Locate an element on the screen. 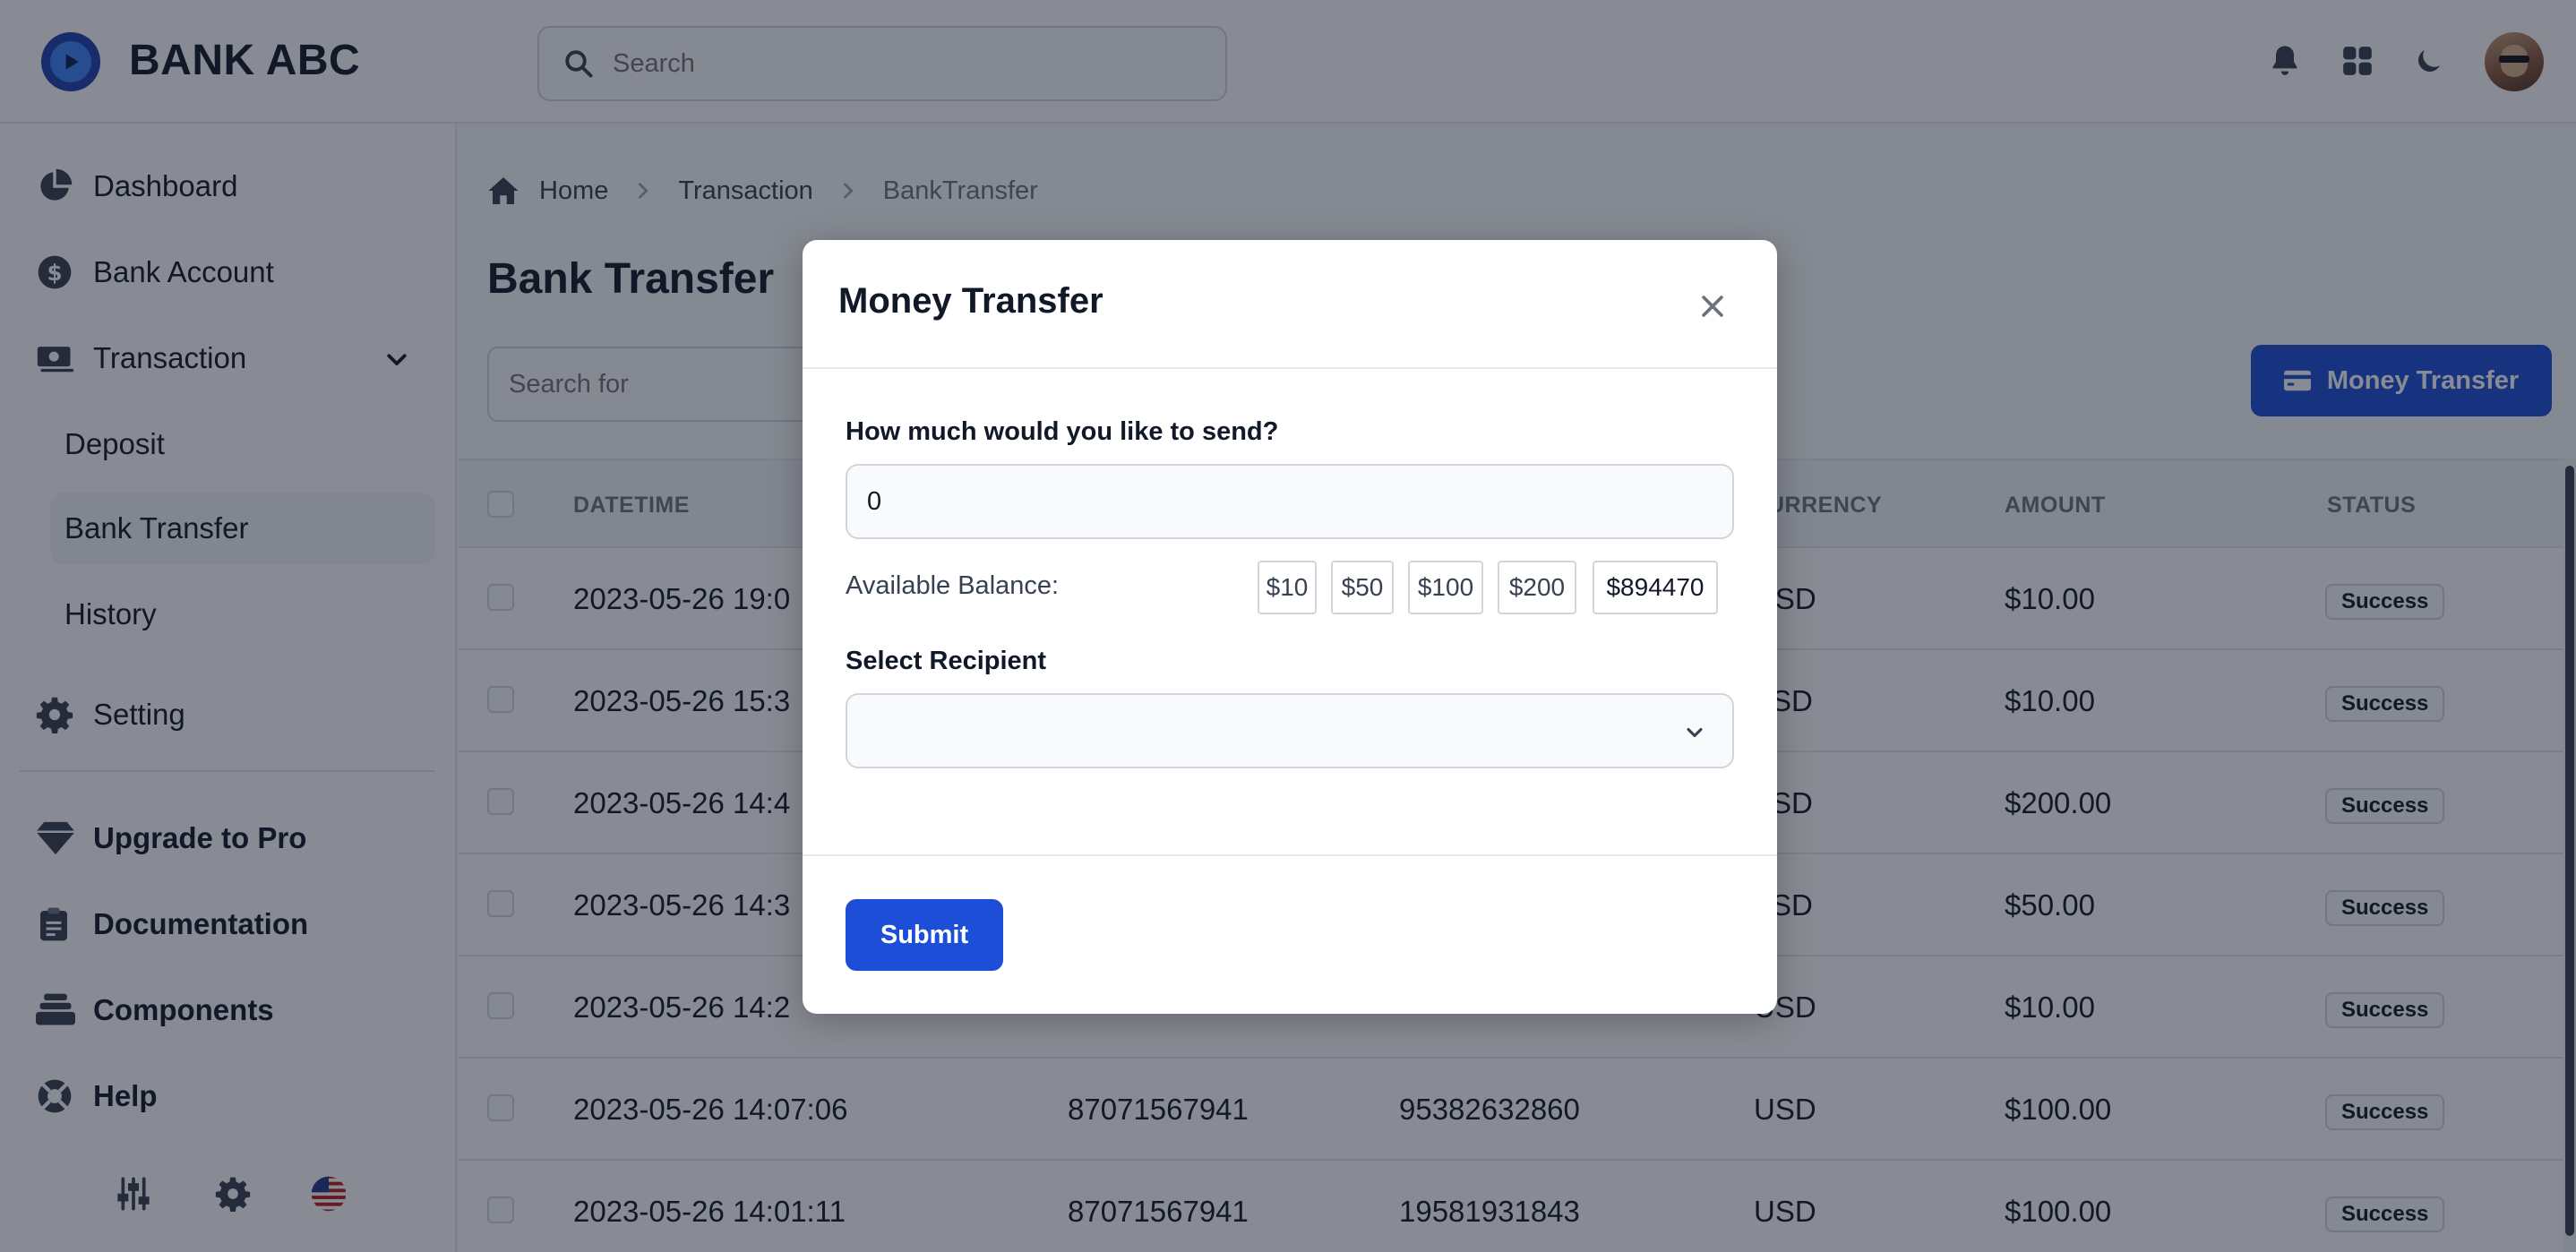  submit-button: Submit is located at coordinates (924, 935).